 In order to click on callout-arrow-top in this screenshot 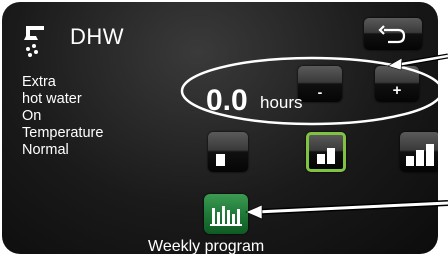, I will do `click(417, 62)`.